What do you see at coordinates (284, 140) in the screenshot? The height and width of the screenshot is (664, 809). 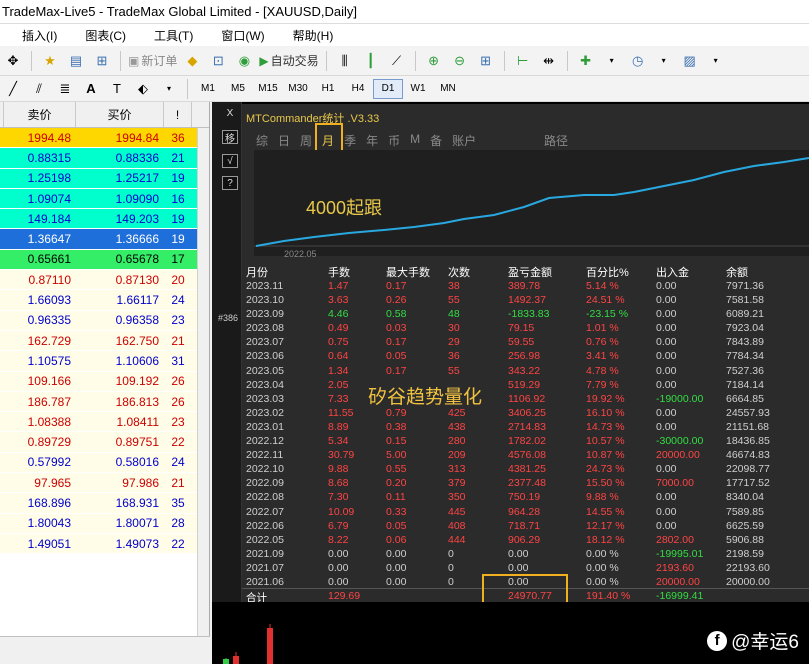 I see `nav-day: 日` at bounding box center [284, 140].